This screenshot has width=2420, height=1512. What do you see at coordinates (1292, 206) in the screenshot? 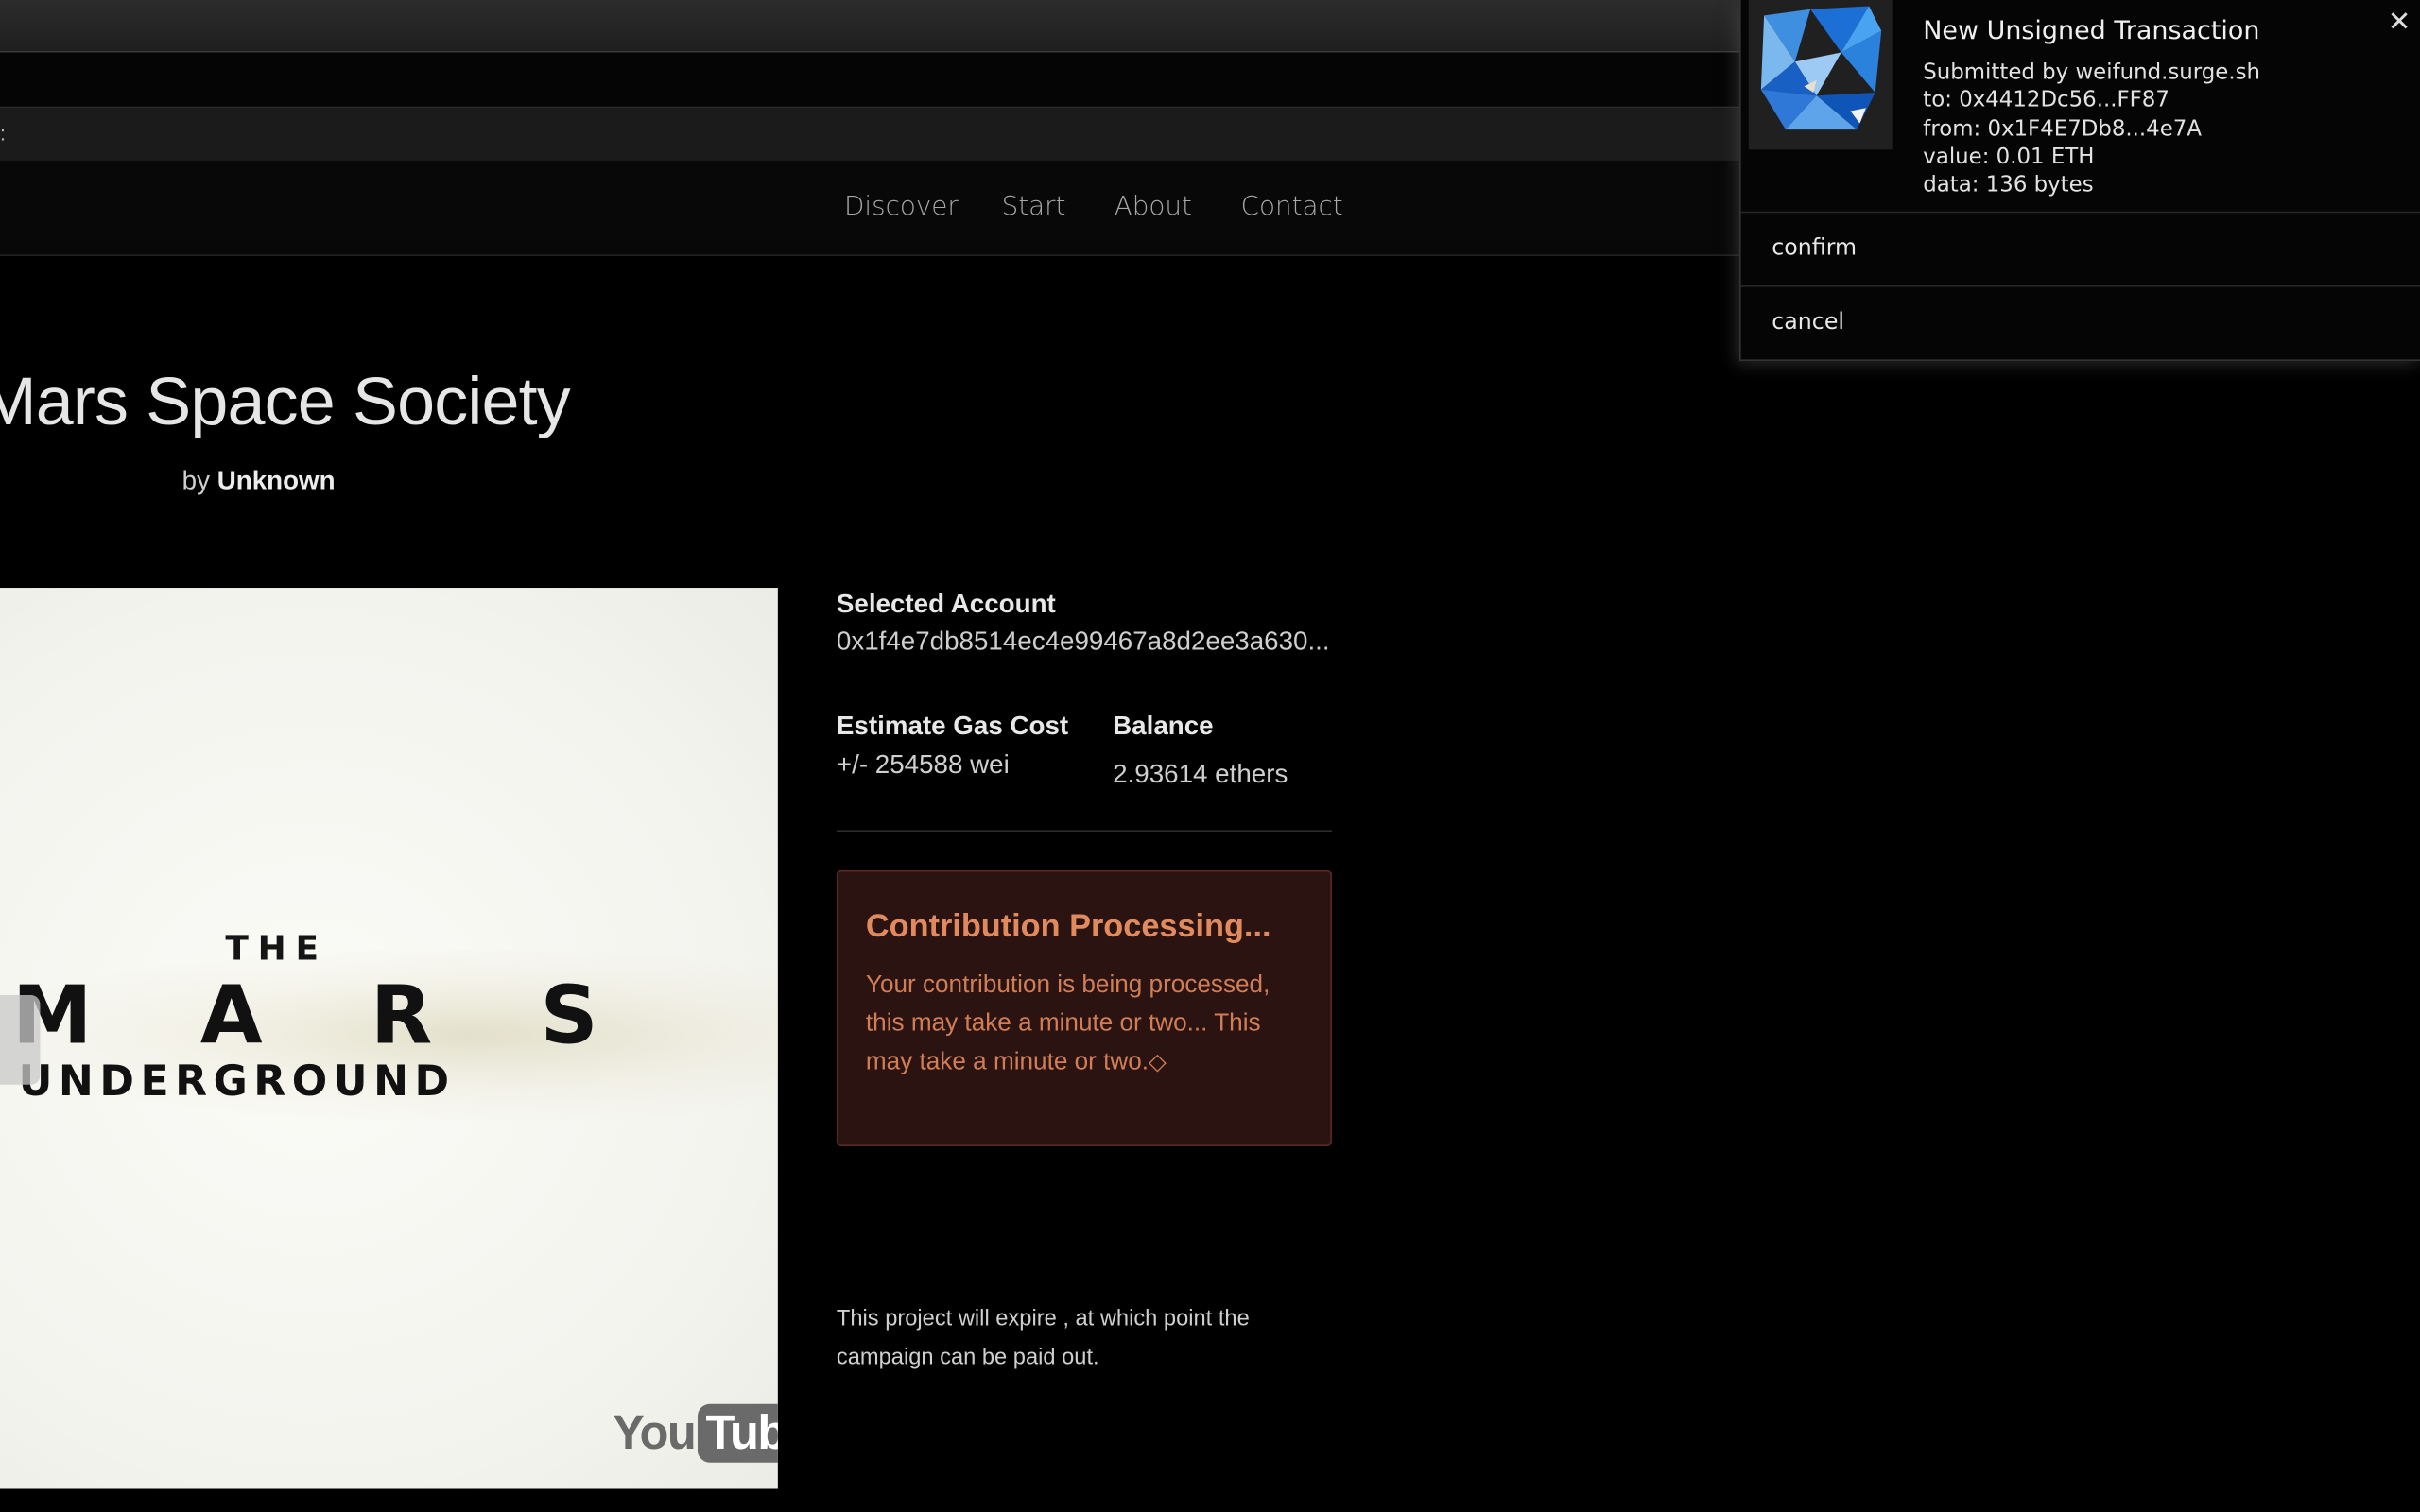
I see `nav-contact: Contact` at bounding box center [1292, 206].